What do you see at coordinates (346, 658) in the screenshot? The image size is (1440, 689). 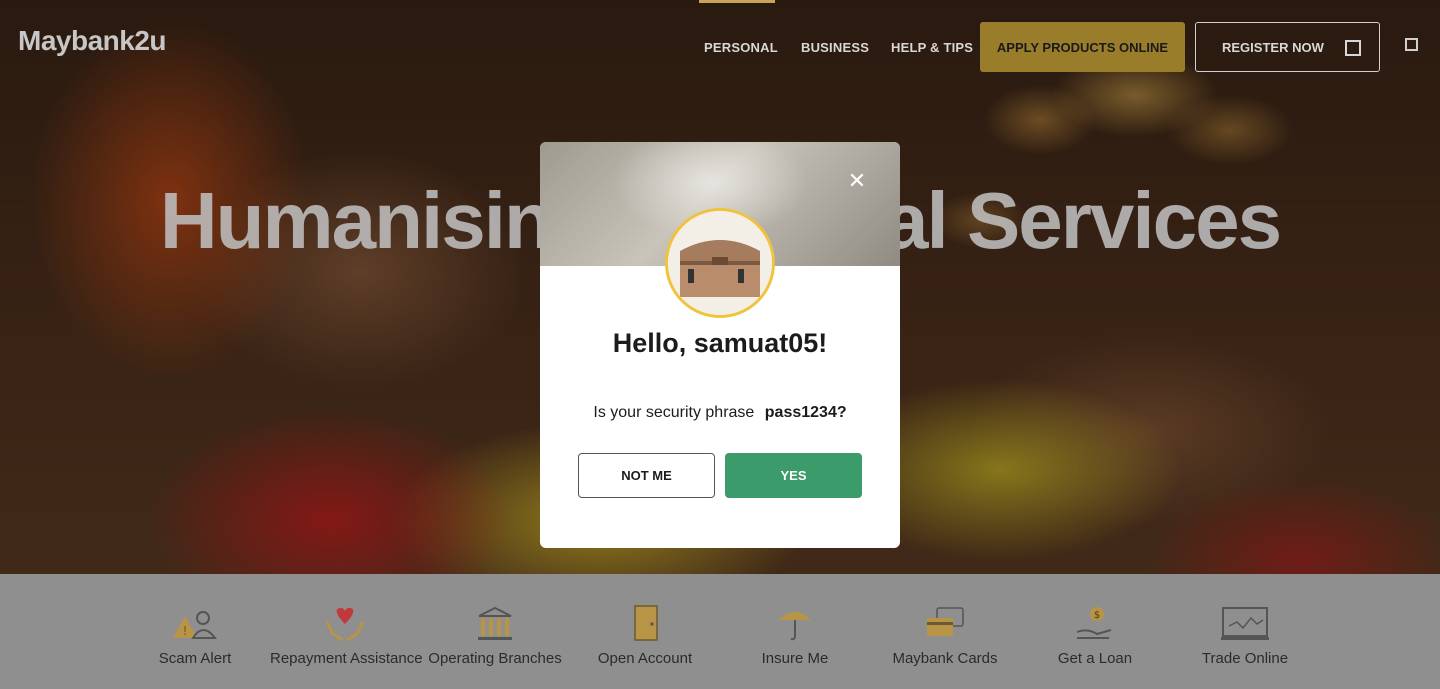 I see `quick-link-label: Repayment Assistance` at bounding box center [346, 658].